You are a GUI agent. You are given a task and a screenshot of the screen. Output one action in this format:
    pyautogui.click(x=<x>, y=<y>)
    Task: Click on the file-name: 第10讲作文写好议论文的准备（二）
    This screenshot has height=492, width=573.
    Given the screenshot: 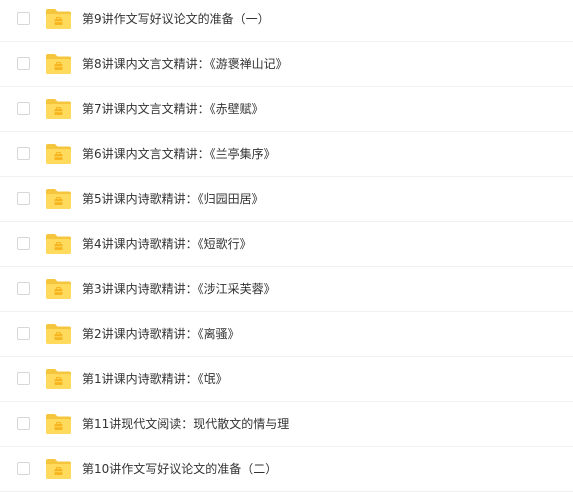 What is the action you would take?
    pyautogui.click(x=179, y=469)
    